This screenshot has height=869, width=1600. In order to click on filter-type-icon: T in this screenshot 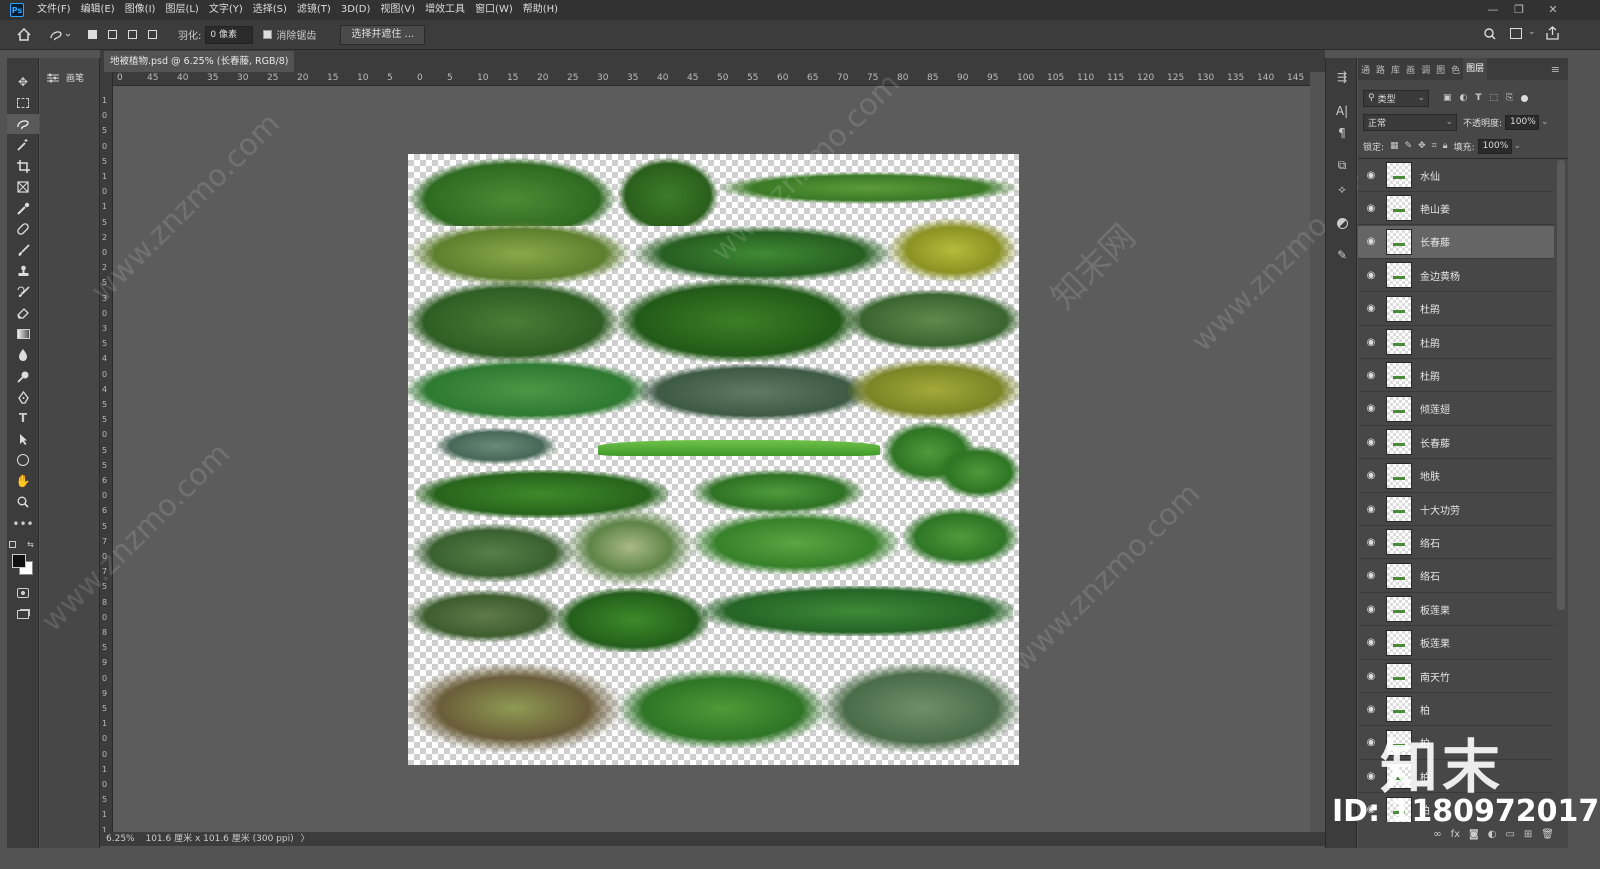, I will do `click(1478, 98)`.